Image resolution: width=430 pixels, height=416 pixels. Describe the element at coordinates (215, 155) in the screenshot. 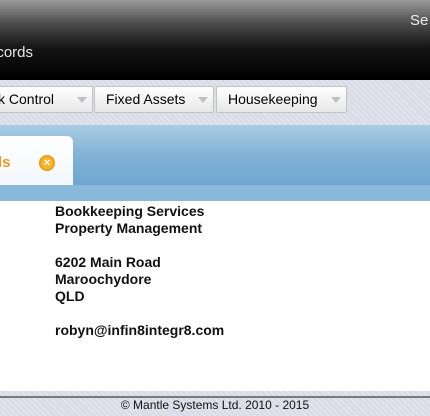

I see `panel-tab-bar: ls ×` at that location.